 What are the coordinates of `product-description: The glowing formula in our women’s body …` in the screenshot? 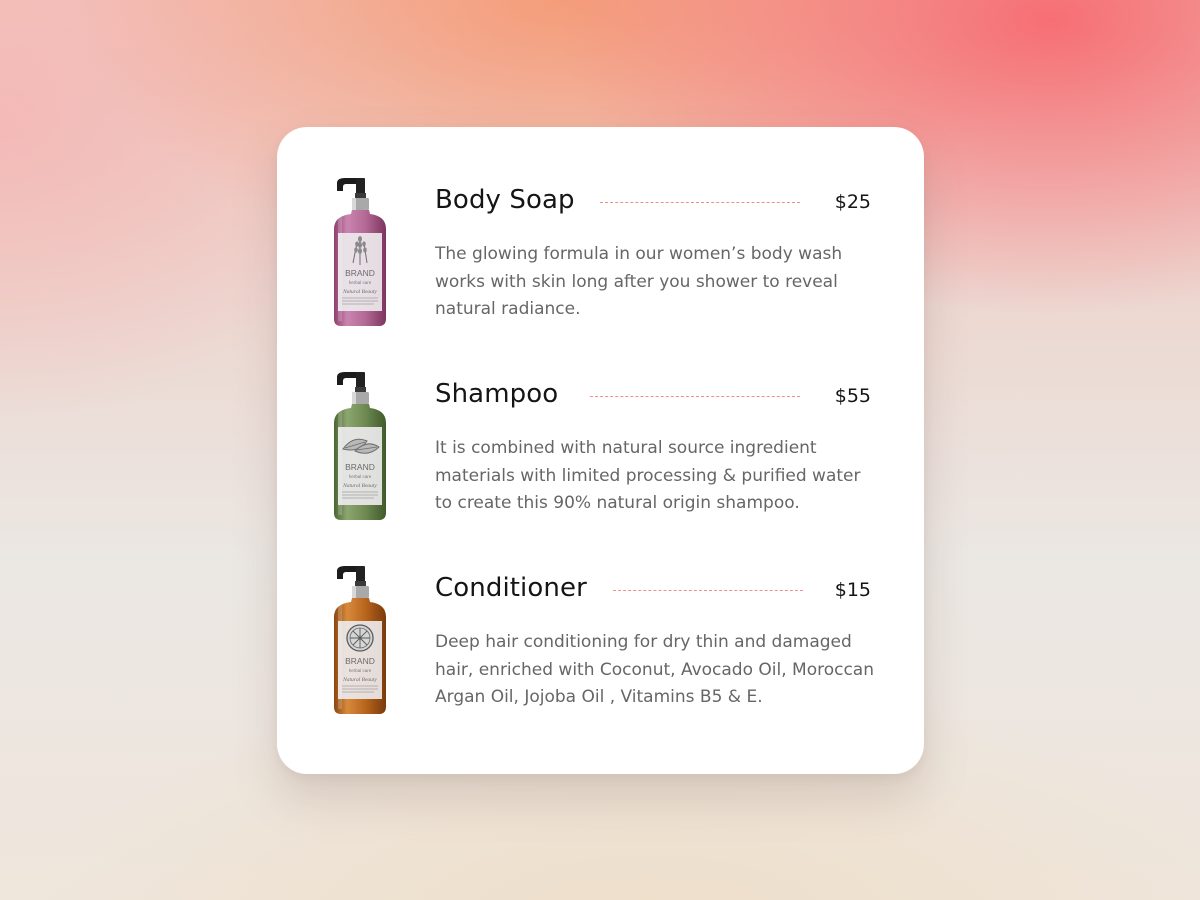 It's located at (639, 281).